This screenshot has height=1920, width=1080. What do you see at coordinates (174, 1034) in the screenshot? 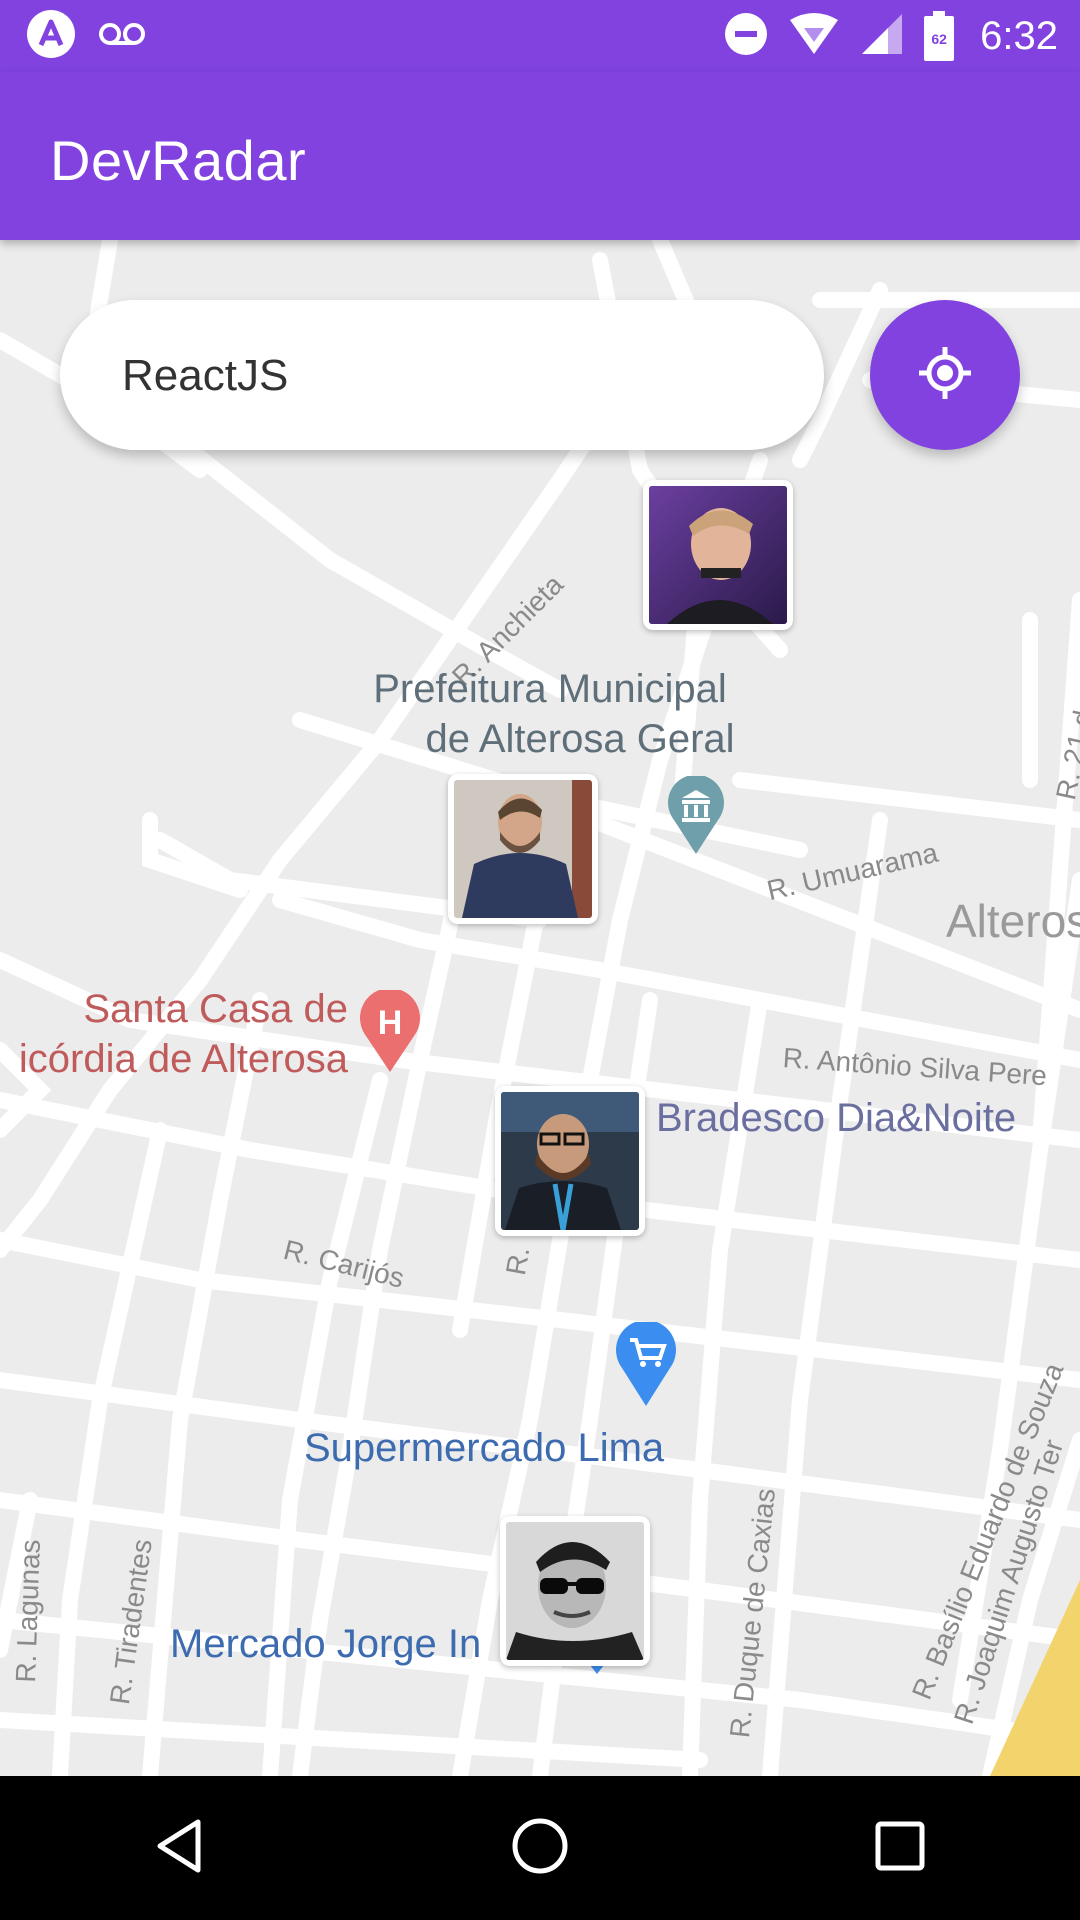
I see `poi-santa-casa-label: Santa Casa de icórdia de Alterosa` at bounding box center [174, 1034].